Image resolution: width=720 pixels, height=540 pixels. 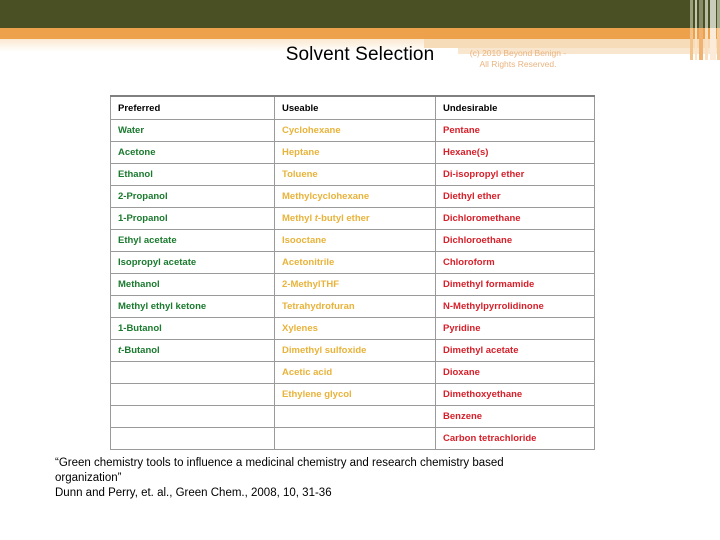 What do you see at coordinates (515, 350) in the screenshot?
I see `cell-undesirable: Dimethyl acetate` at bounding box center [515, 350].